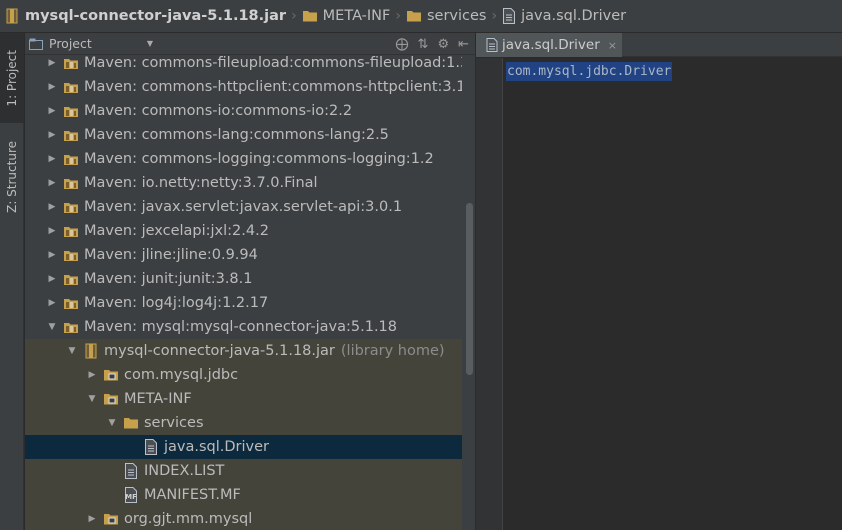  Describe the element at coordinates (549, 45) in the screenshot. I see `editor-tab-java-sql-driver: java.sql.Driver ×` at that location.